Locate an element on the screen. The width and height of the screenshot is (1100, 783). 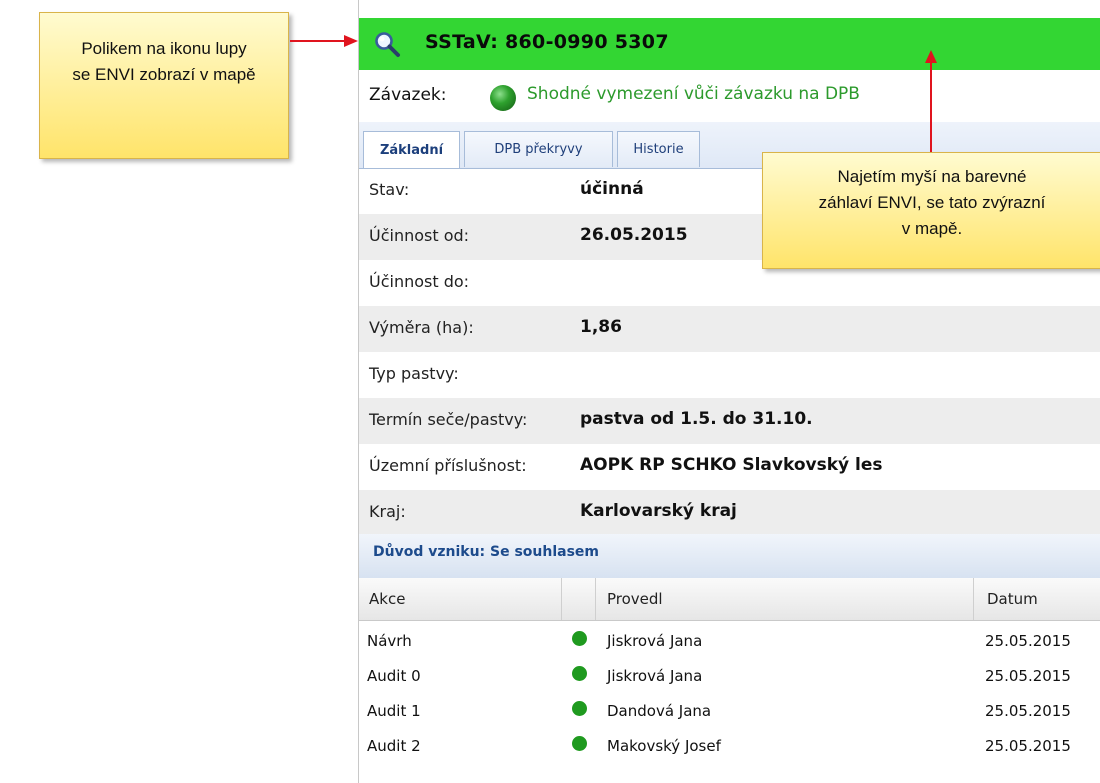
reason-header: Důvod vzniku: Se souhlasem is located at coordinates (729, 556).